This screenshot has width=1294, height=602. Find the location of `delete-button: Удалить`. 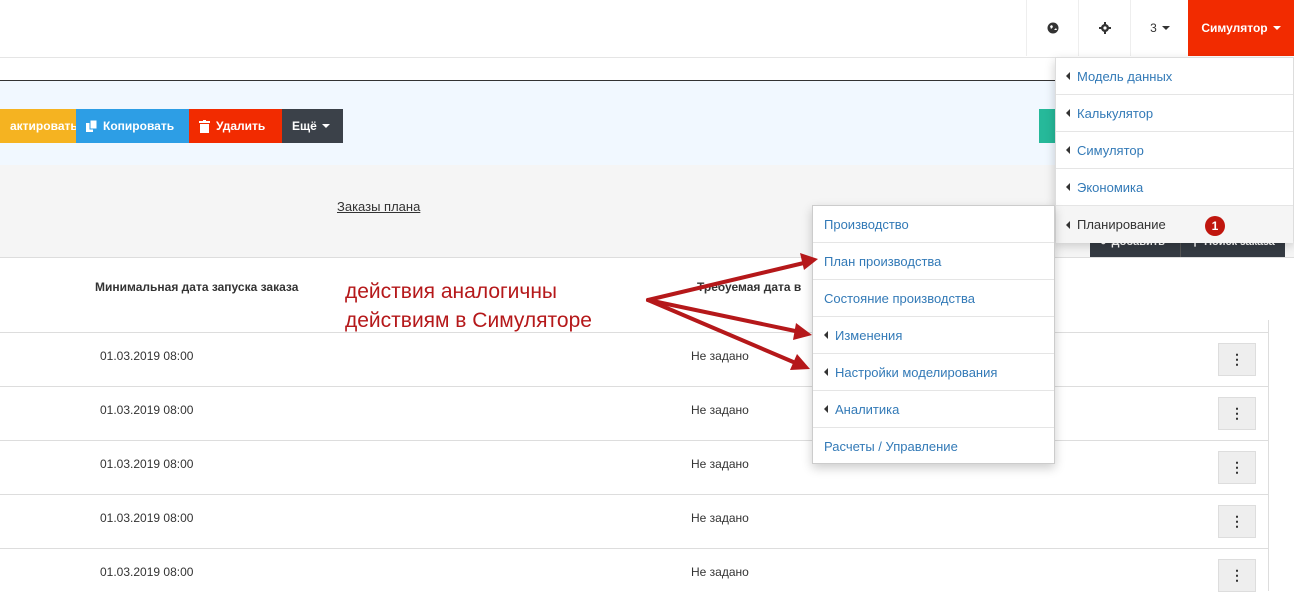

delete-button: Удалить is located at coordinates (235, 126).